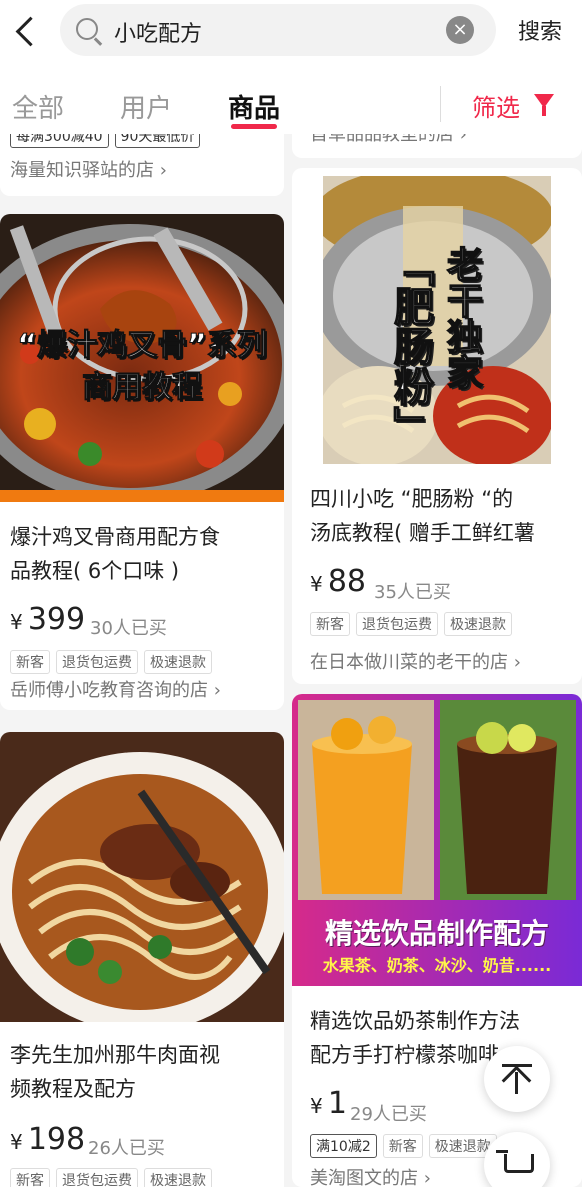  I want to click on image-banner-title: 精选饮品制作配方, so click(436, 933).